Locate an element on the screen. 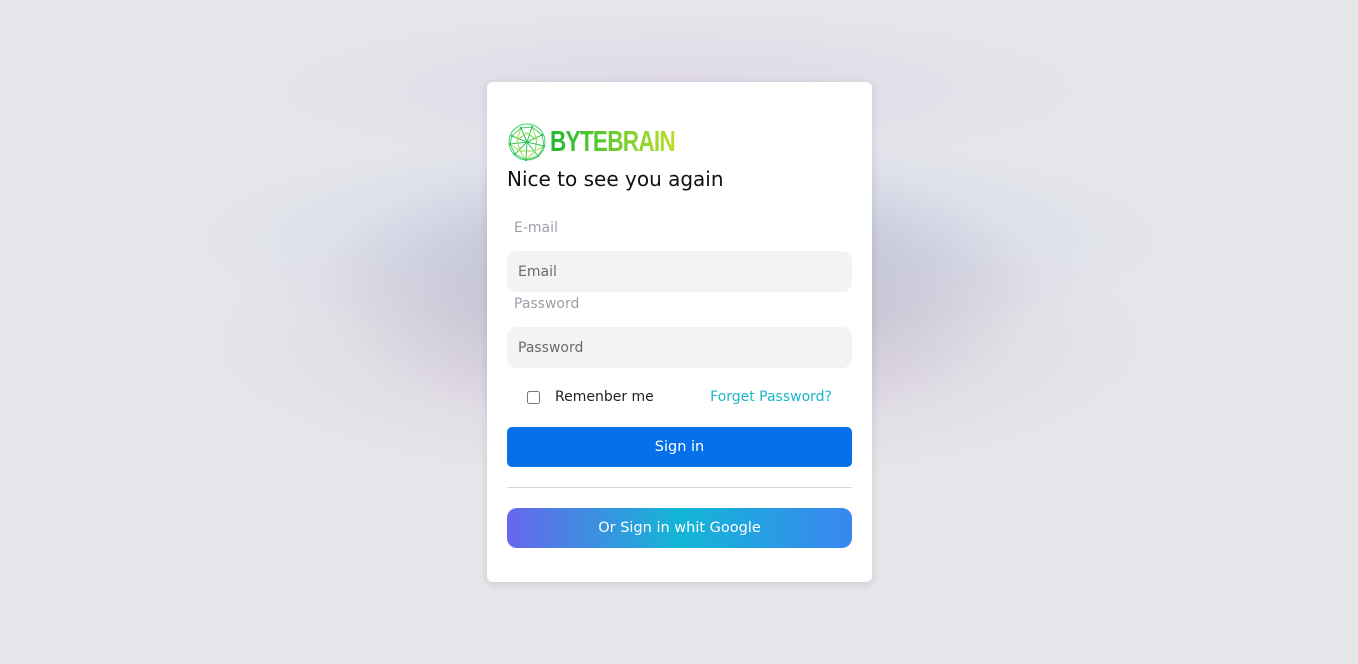  password-label: Password is located at coordinates (547, 304).